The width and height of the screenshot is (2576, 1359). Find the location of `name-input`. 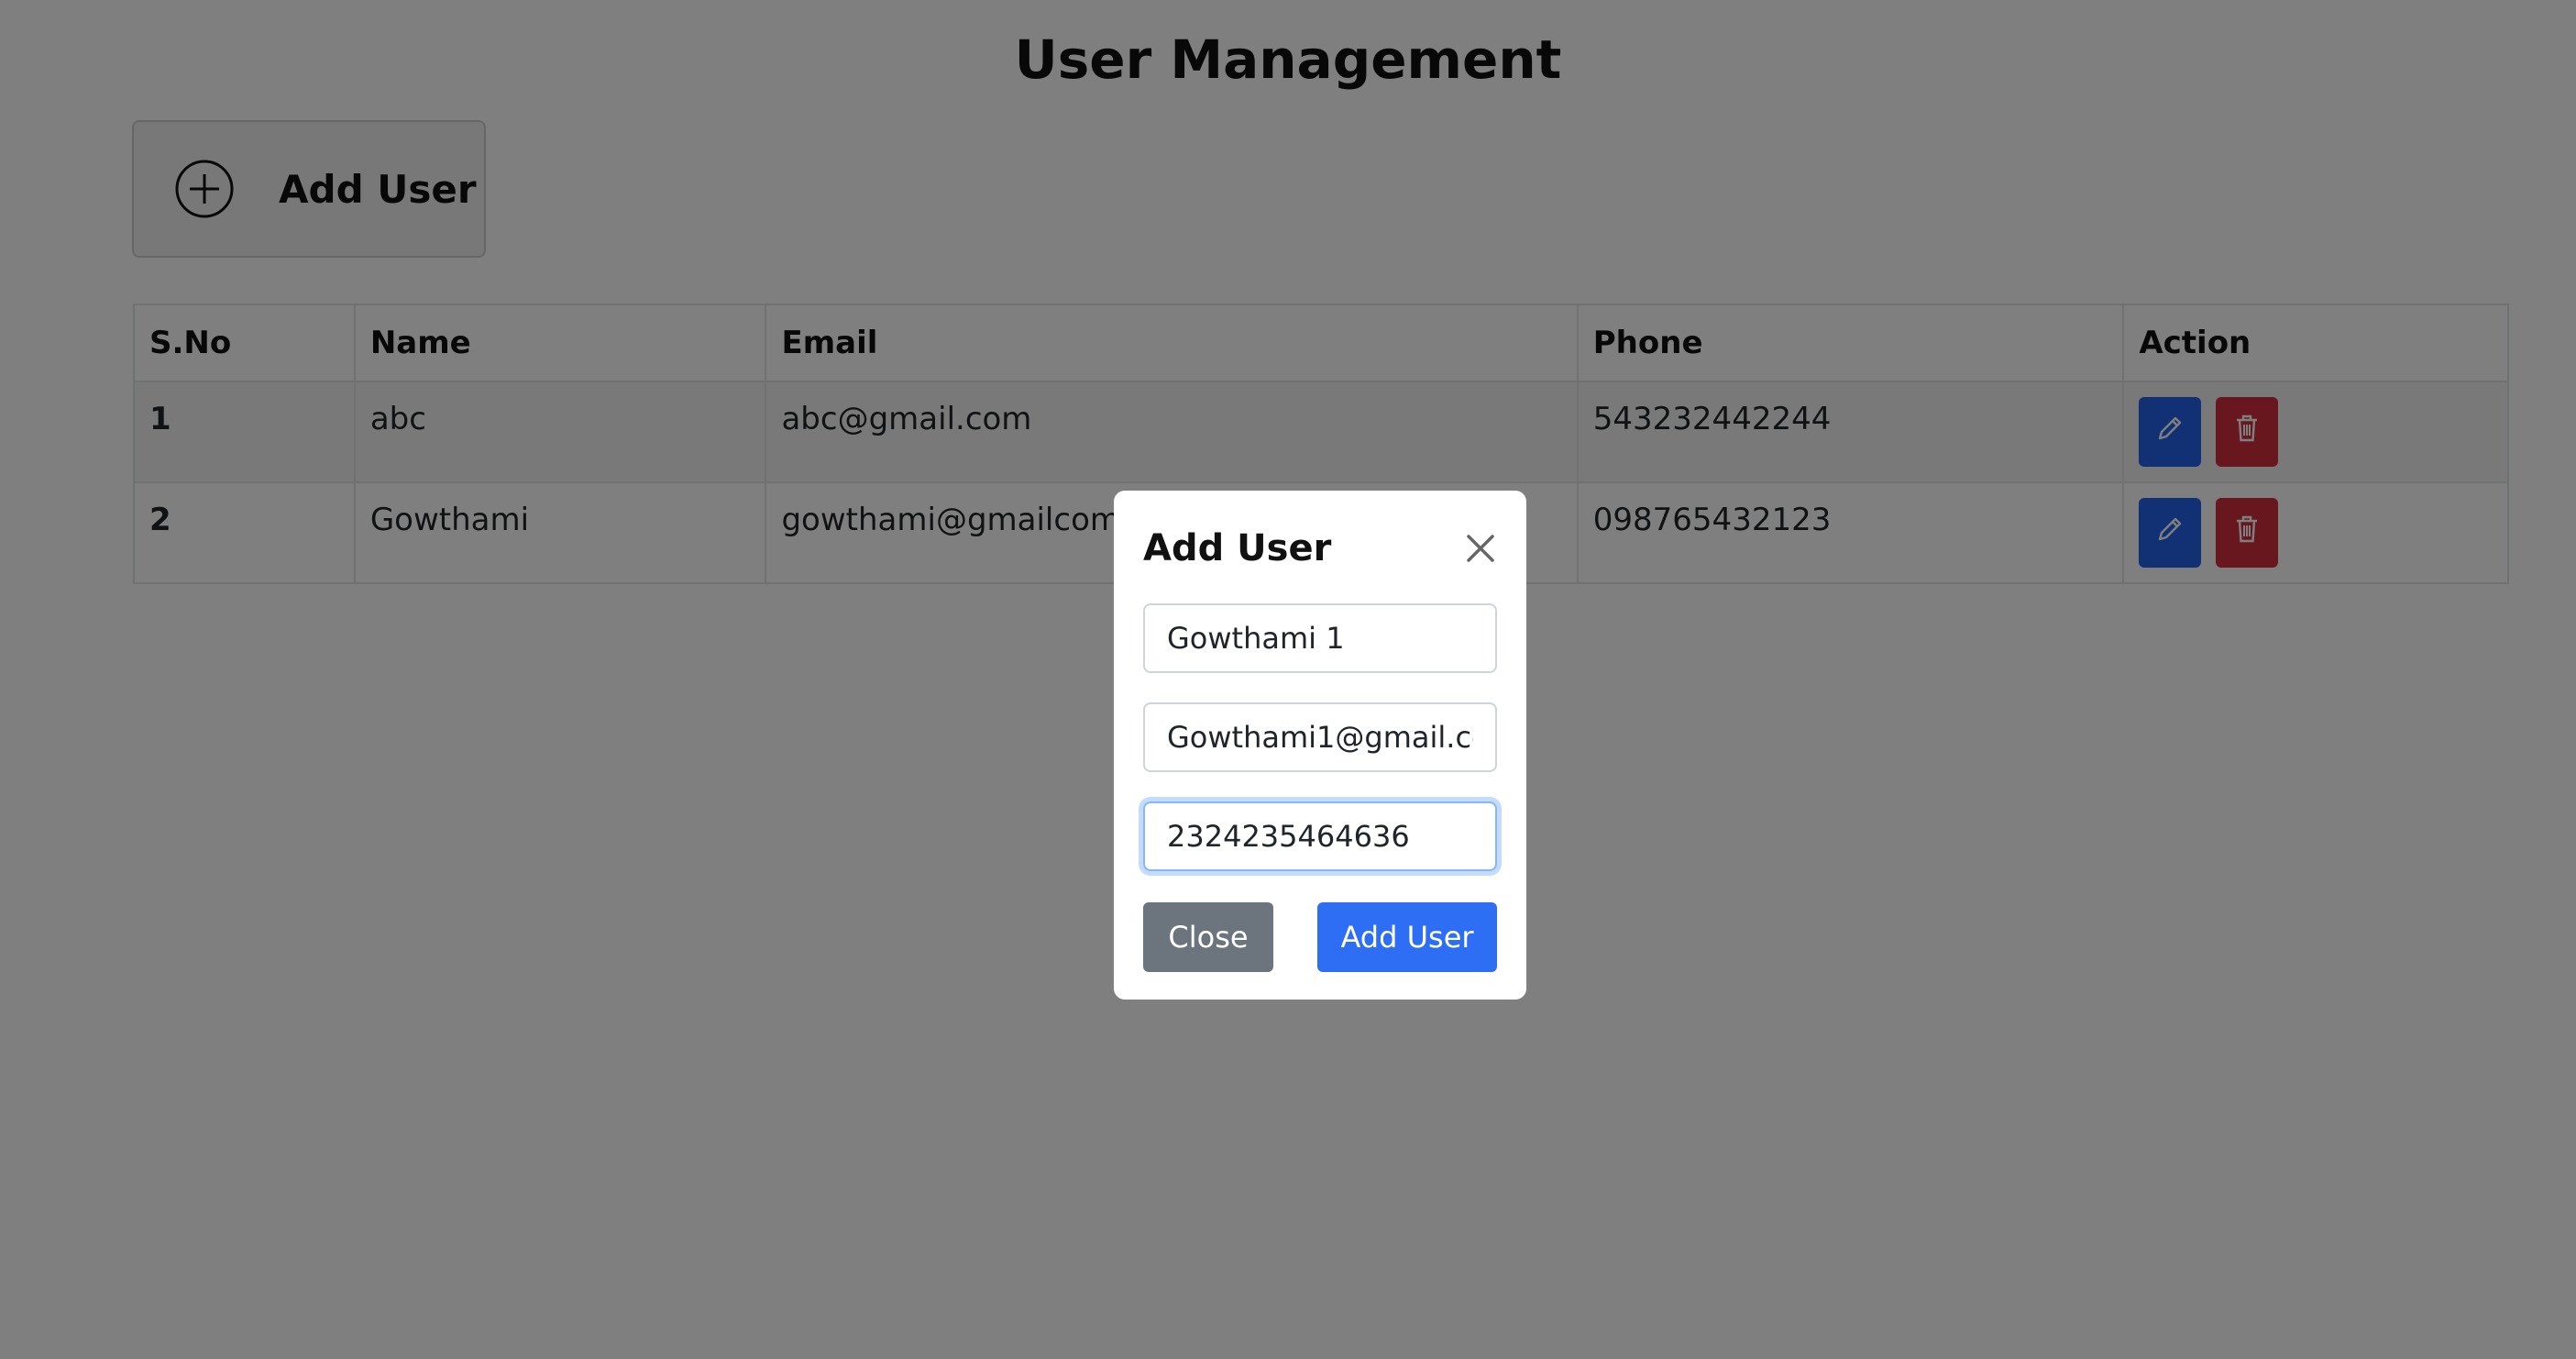

name-input is located at coordinates (1320, 638).